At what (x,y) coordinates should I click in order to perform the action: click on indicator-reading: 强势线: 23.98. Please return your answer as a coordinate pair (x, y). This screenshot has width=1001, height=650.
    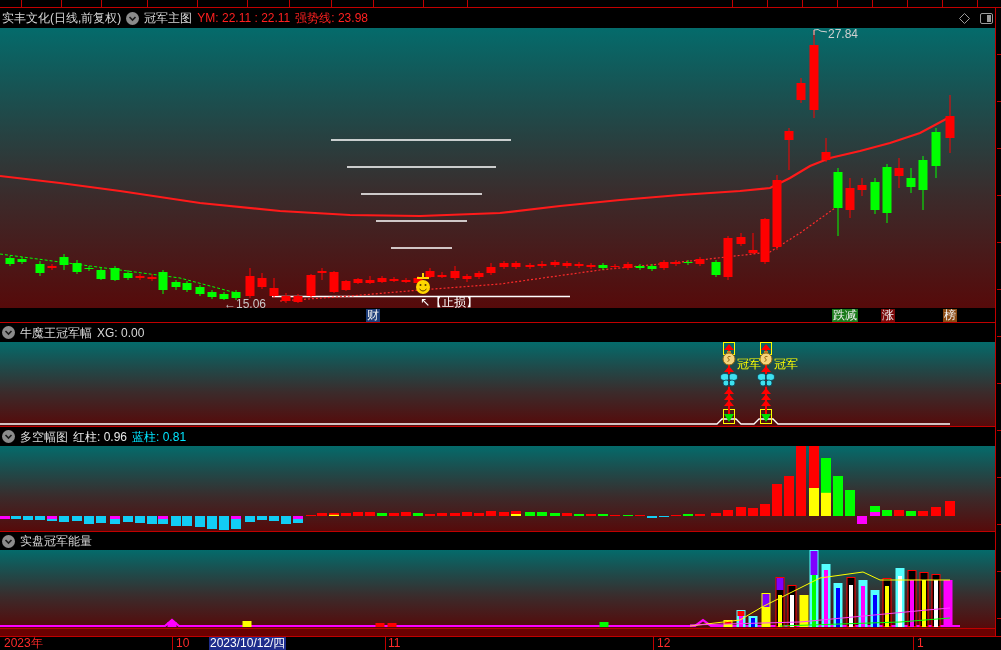
    Looking at the image, I should click on (331, 18).